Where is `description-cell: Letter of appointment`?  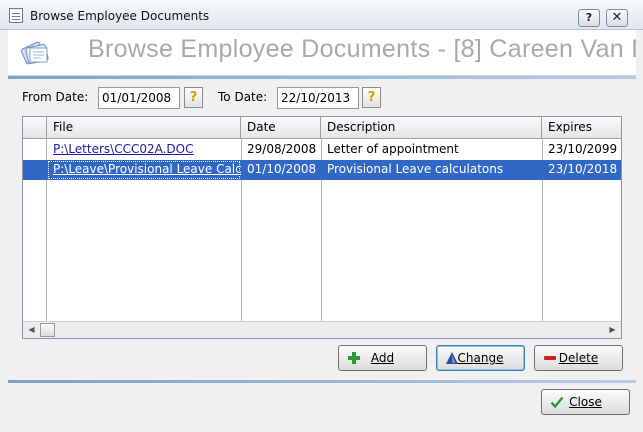
description-cell: Letter of appointment is located at coordinates (393, 149).